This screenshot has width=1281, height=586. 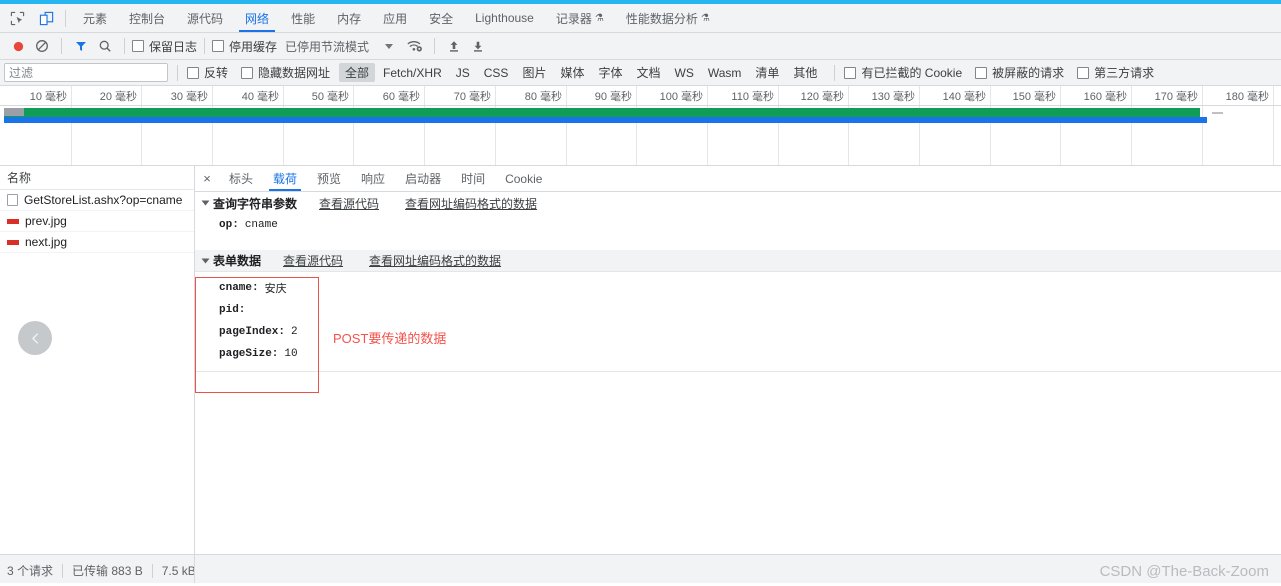 I want to click on import-har-button, so click(x=454, y=46).